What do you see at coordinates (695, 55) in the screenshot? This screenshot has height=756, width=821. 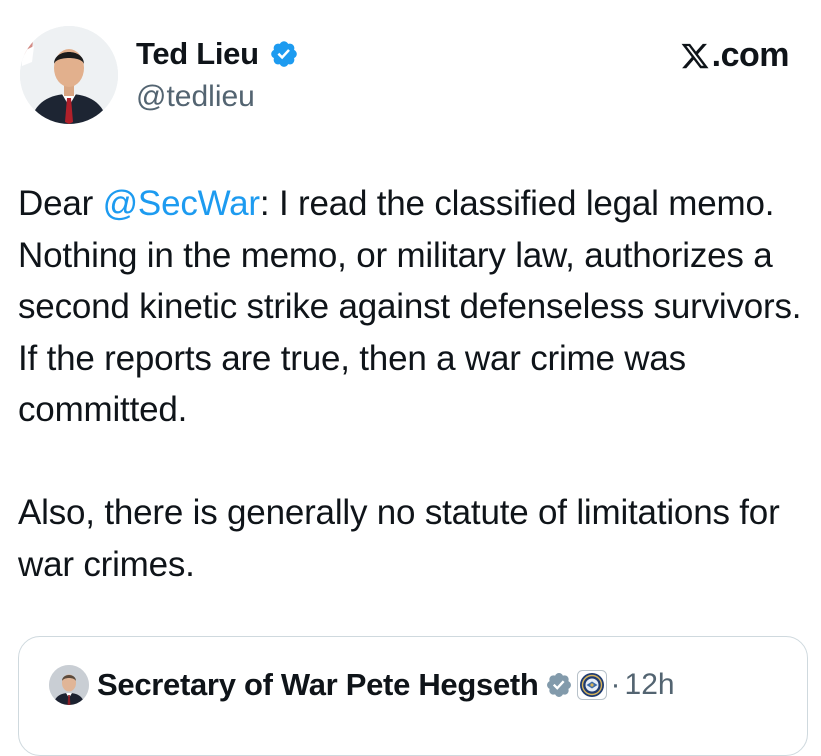 I see `x-logo-icon` at bounding box center [695, 55].